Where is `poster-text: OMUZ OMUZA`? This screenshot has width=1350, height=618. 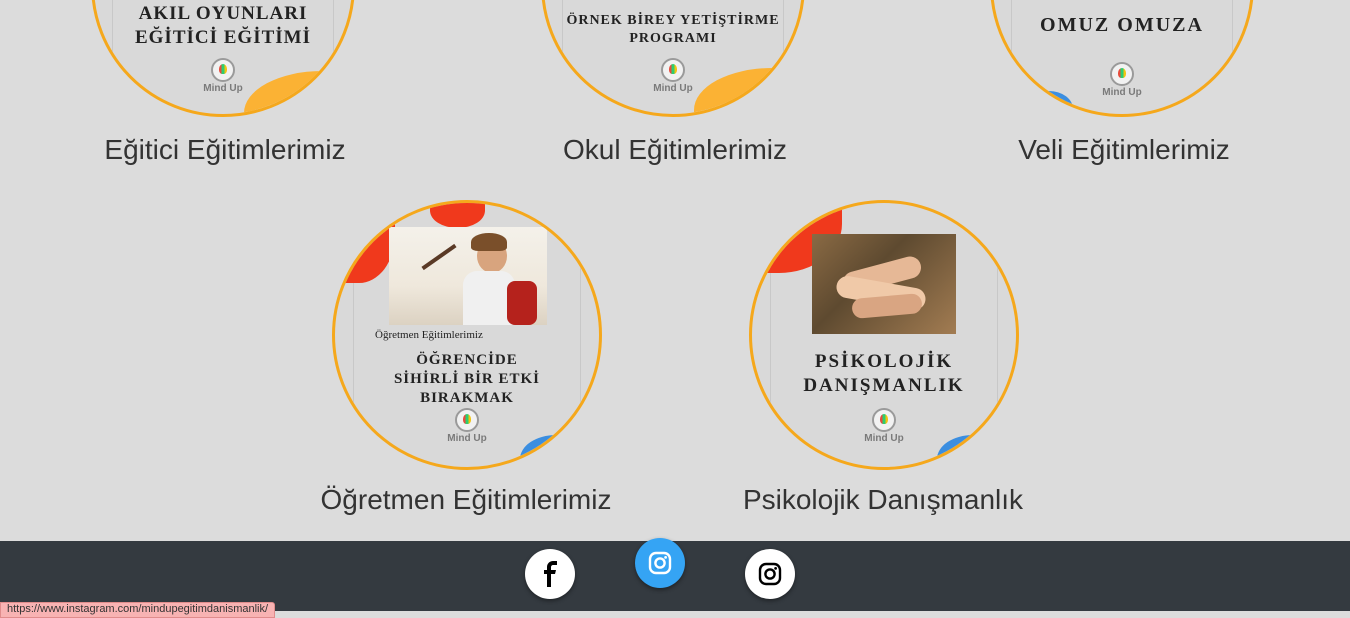 poster-text: OMUZ OMUZA is located at coordinates (1122, 25).